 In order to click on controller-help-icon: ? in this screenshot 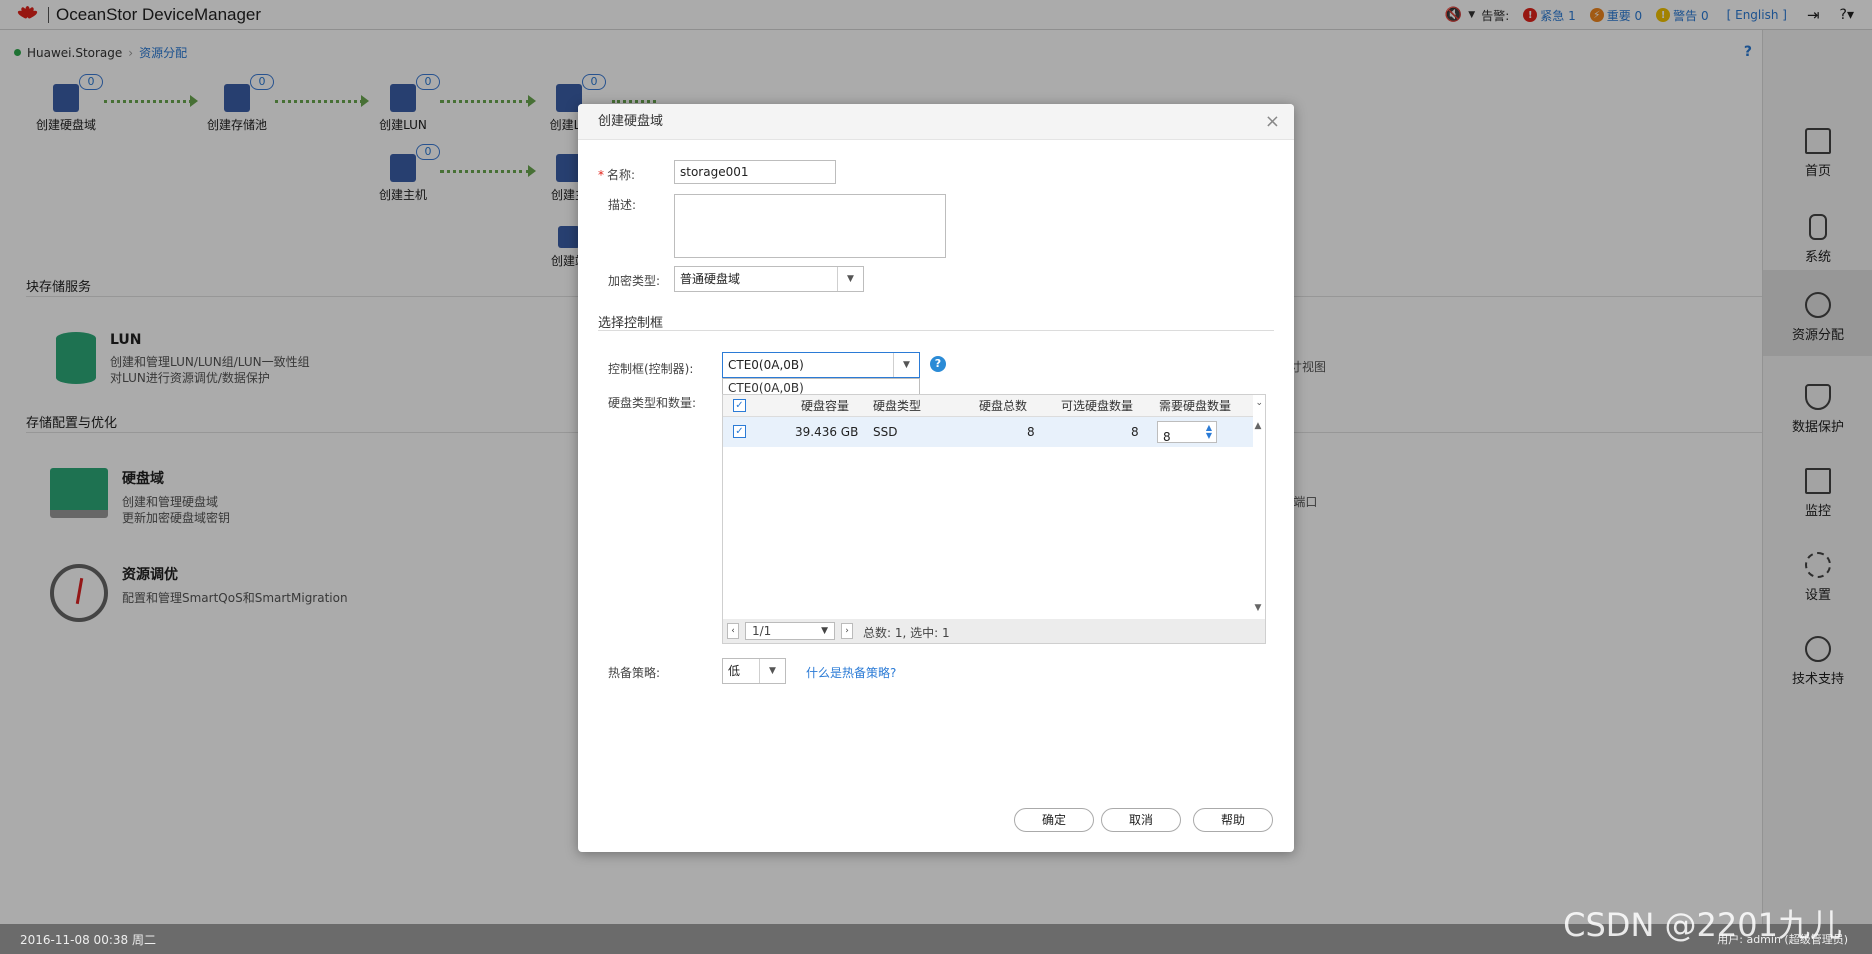, I will do `click(938, 364)`.